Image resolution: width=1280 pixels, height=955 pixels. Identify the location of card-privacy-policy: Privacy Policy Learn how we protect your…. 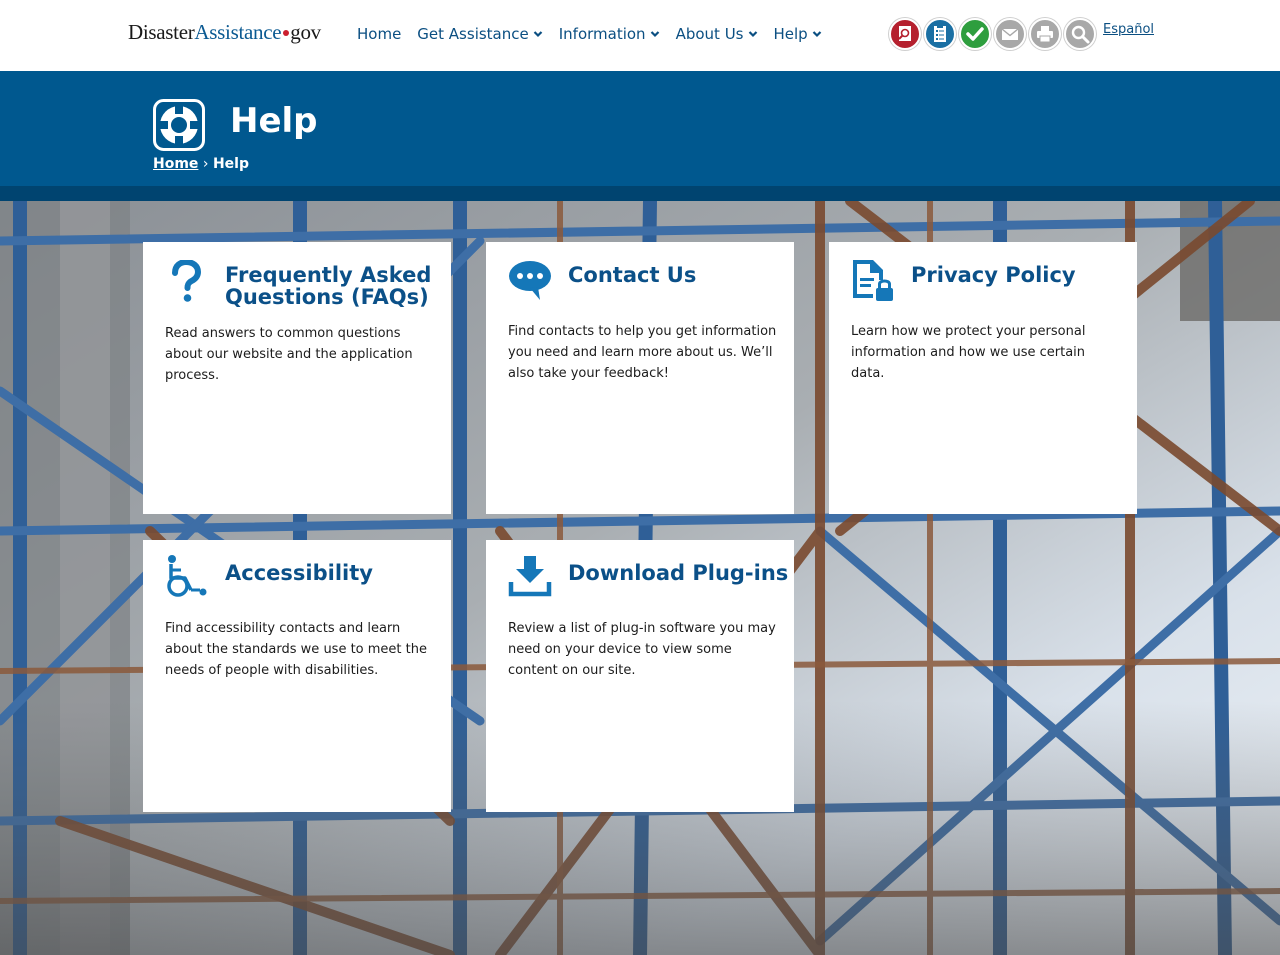
(983, 378).